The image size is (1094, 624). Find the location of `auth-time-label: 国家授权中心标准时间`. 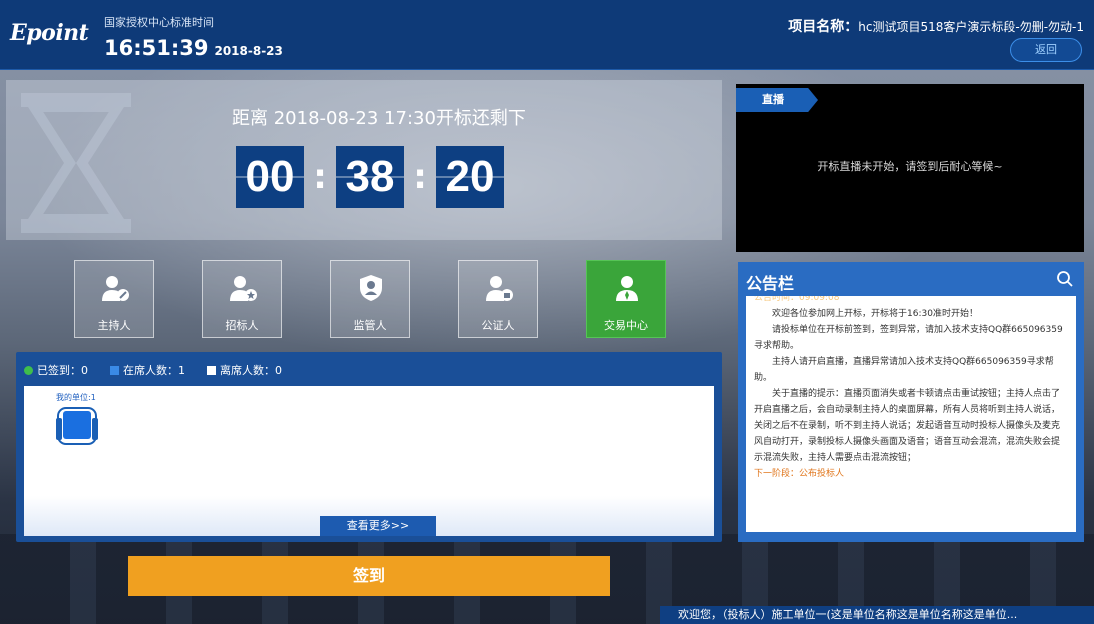

auth-time-label: 国家授权中心标准时间 is located at coordinates (159, 22).